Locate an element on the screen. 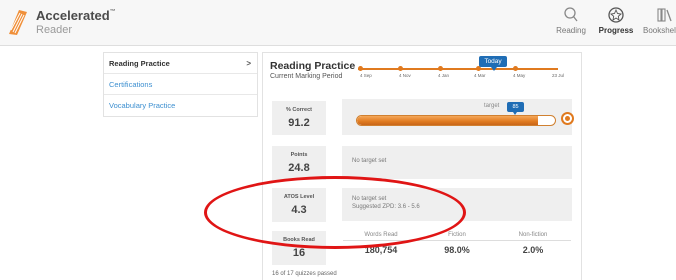 Image resolution: width=676 pixels, height=280 pixels. percent-correct-progress: target 85 is located at coordinates (458, 117).